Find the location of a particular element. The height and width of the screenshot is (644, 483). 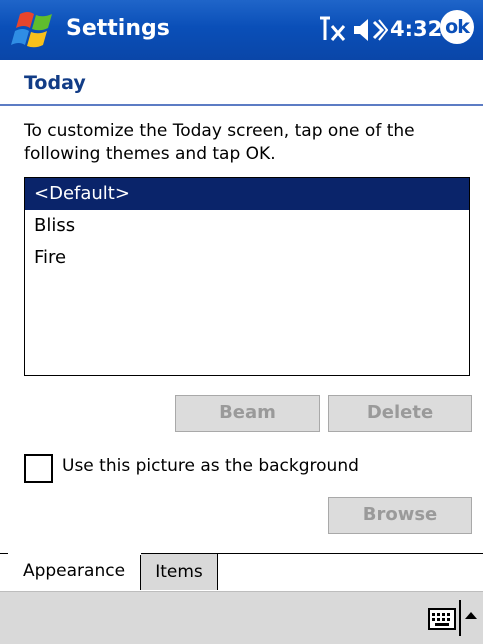

delete-button: Delete is located at coordinates (400, 413).